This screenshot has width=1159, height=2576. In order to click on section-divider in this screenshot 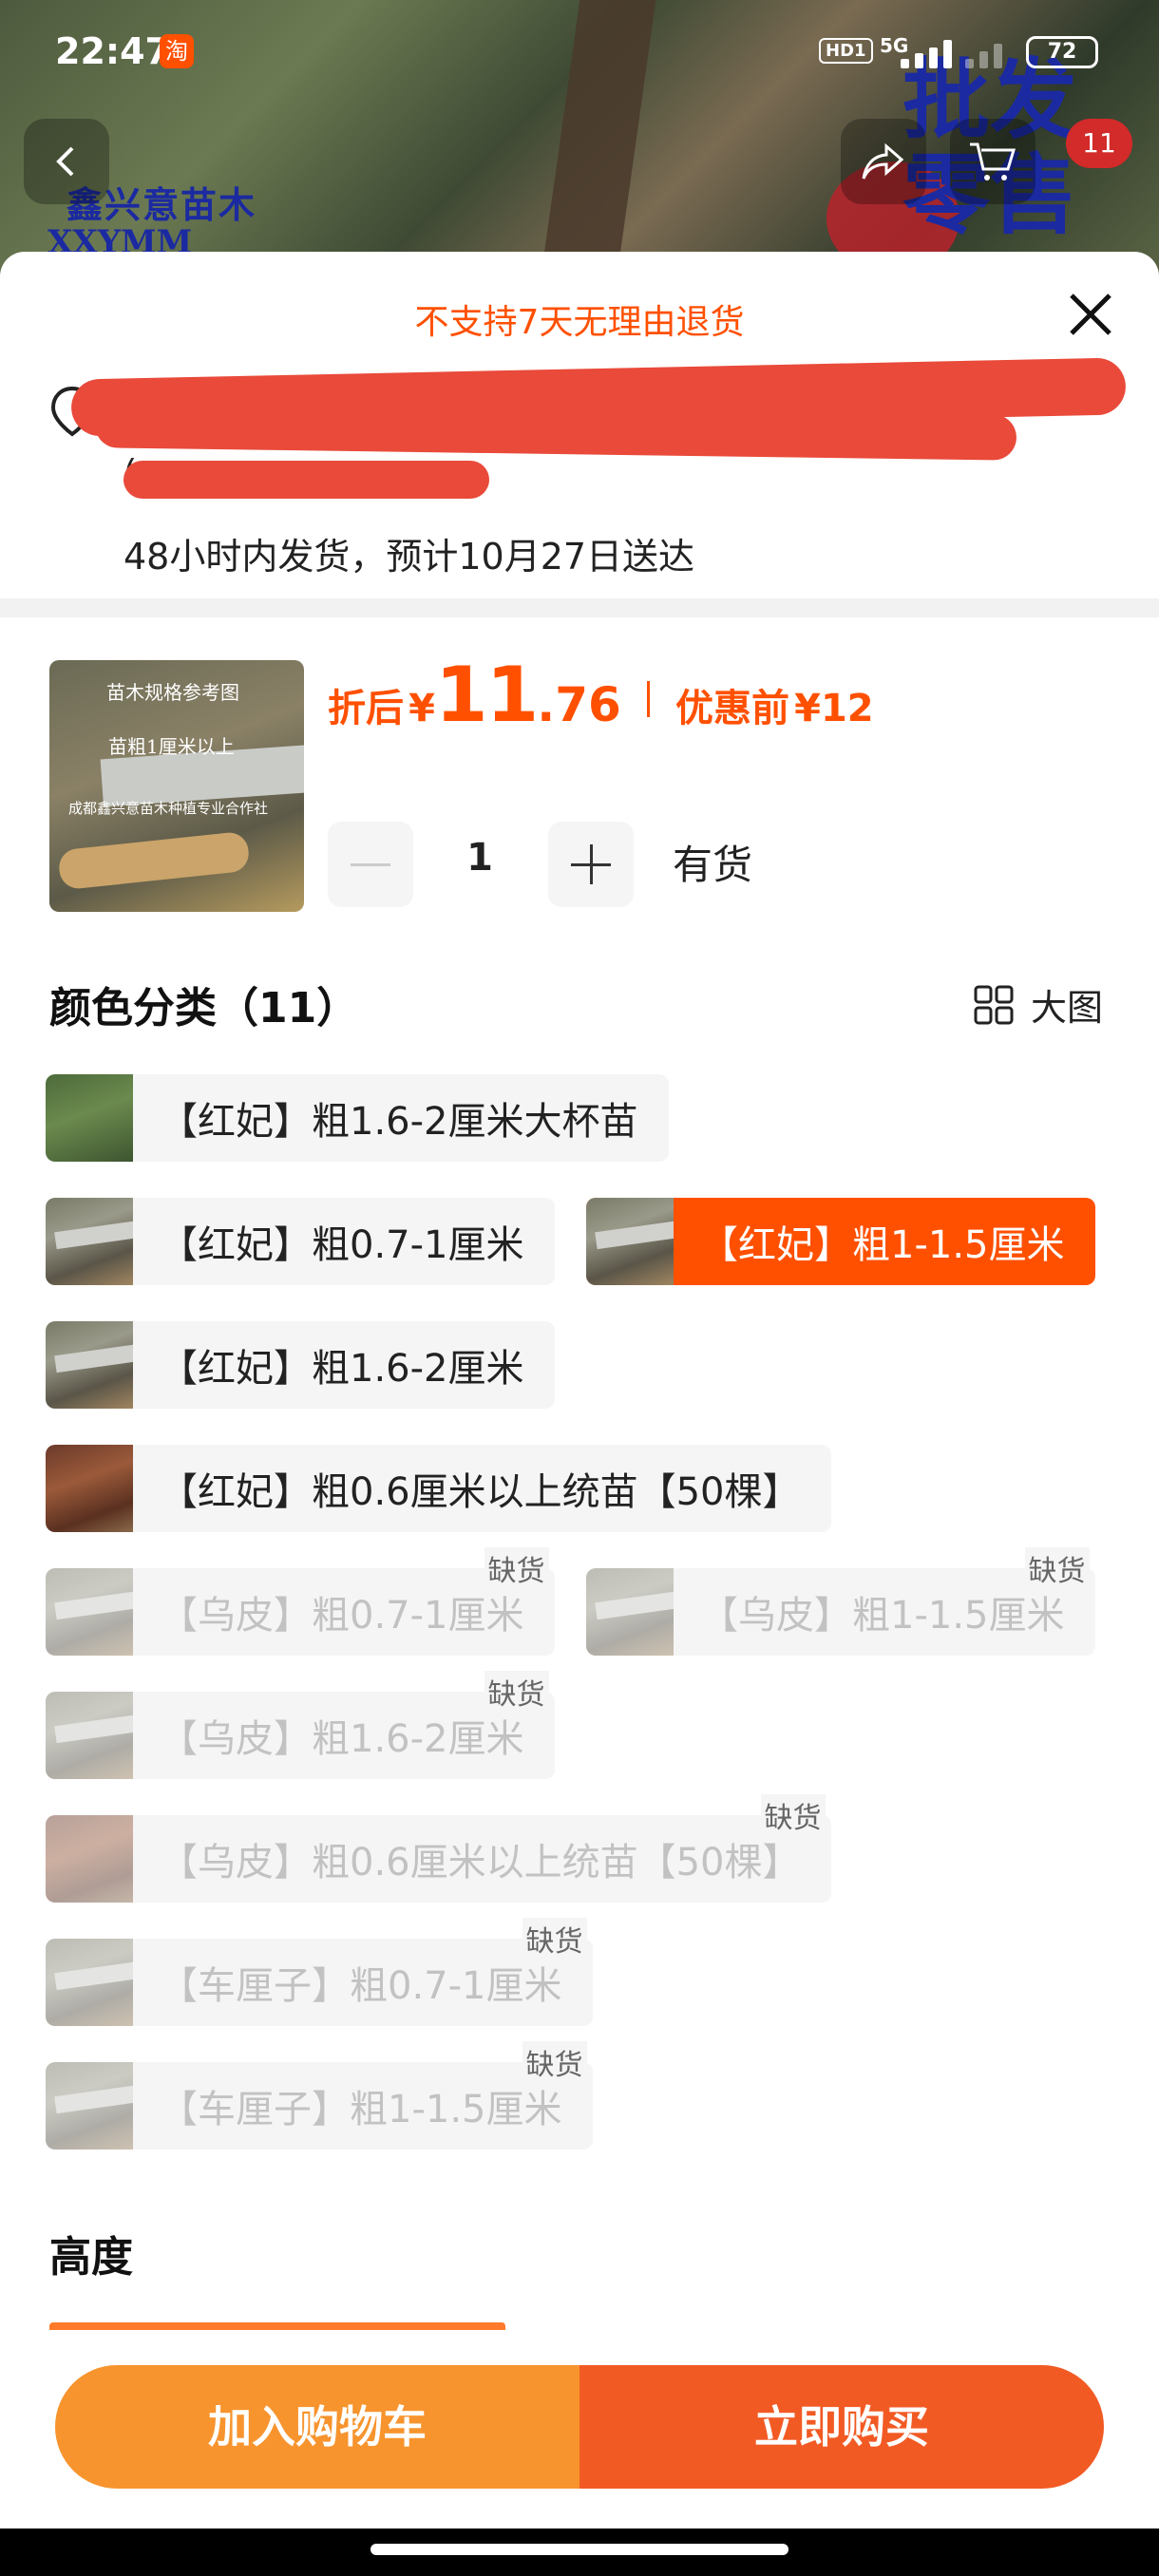, I will do `click(579, 607)`.